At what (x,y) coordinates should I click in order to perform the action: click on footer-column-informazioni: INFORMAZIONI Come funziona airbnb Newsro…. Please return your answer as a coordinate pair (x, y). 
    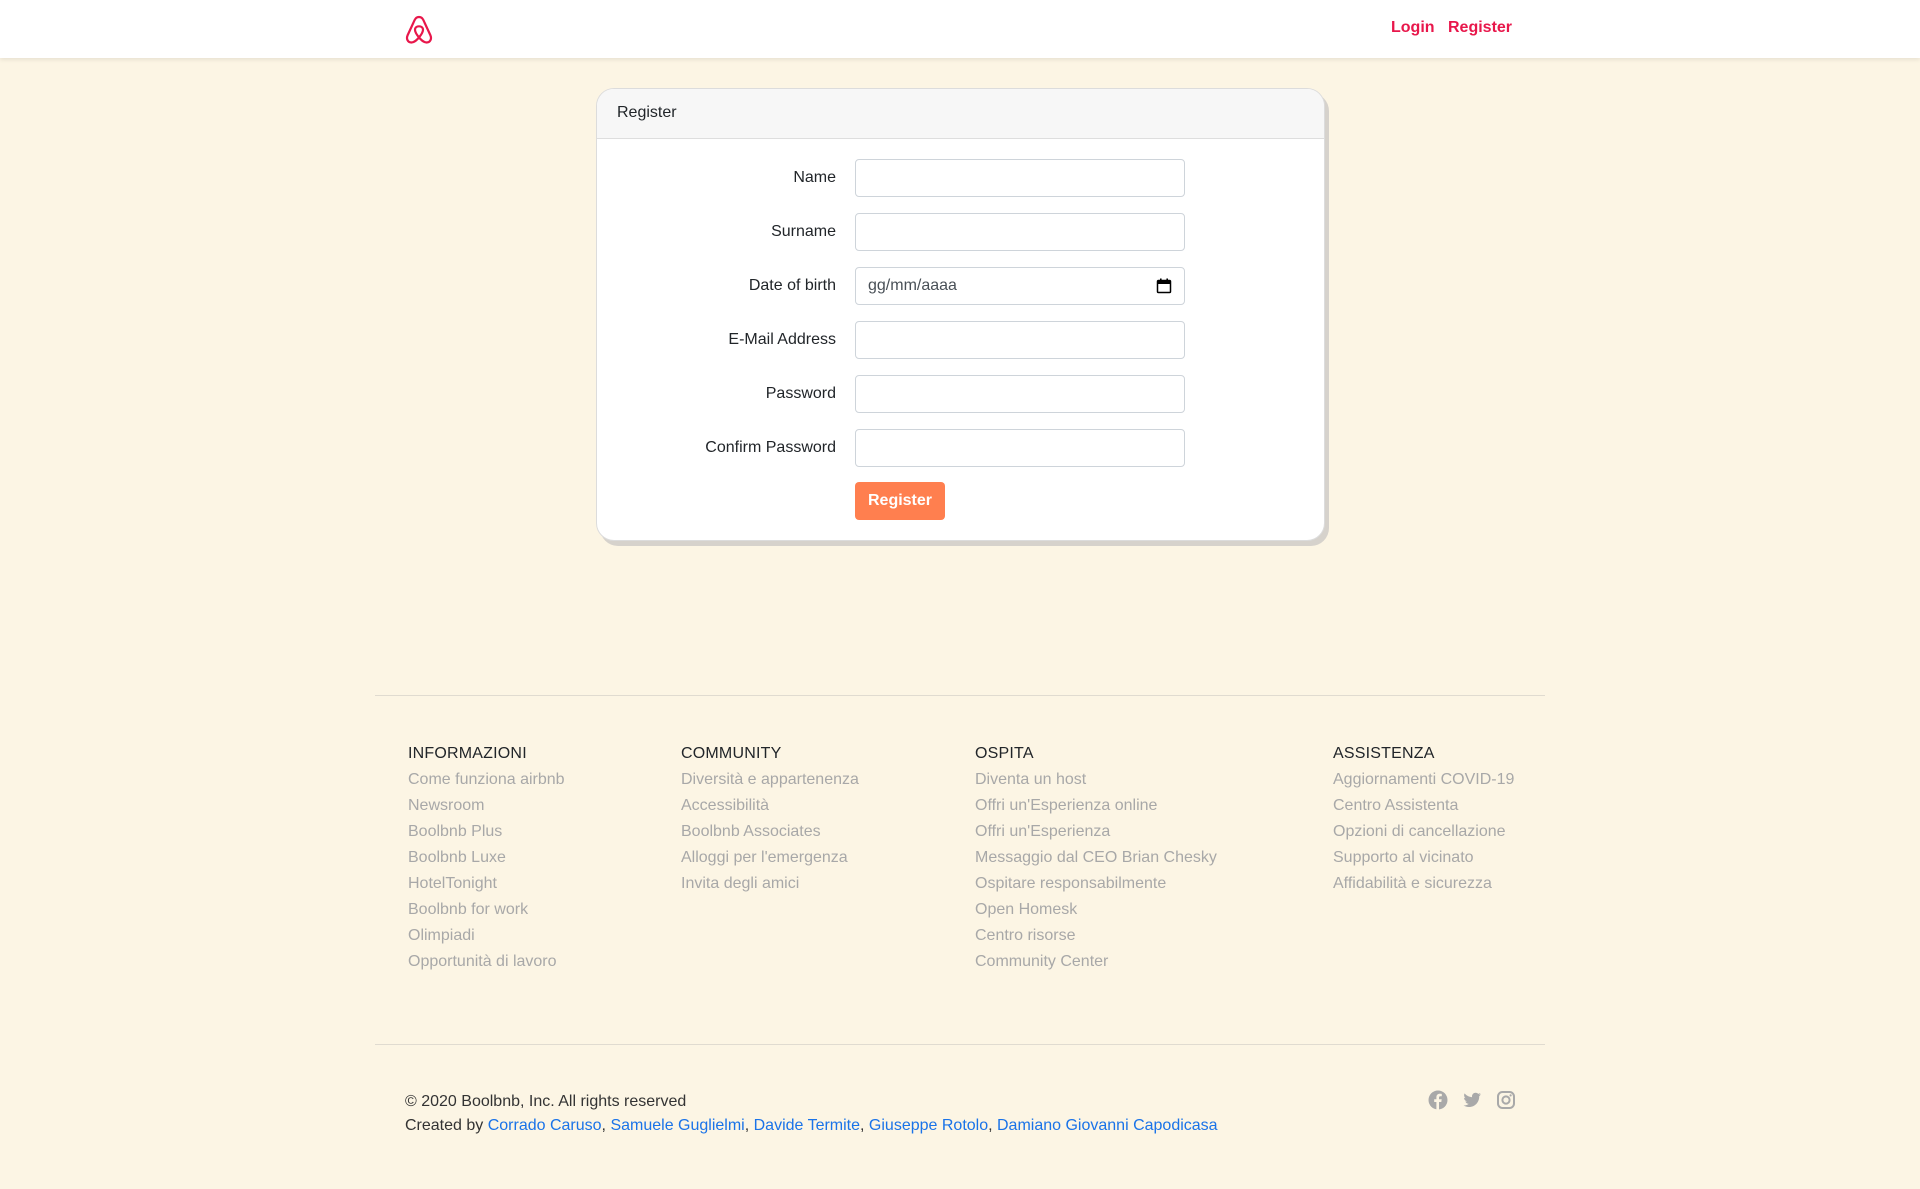
    Looking at the image, I should click on (486, 862).